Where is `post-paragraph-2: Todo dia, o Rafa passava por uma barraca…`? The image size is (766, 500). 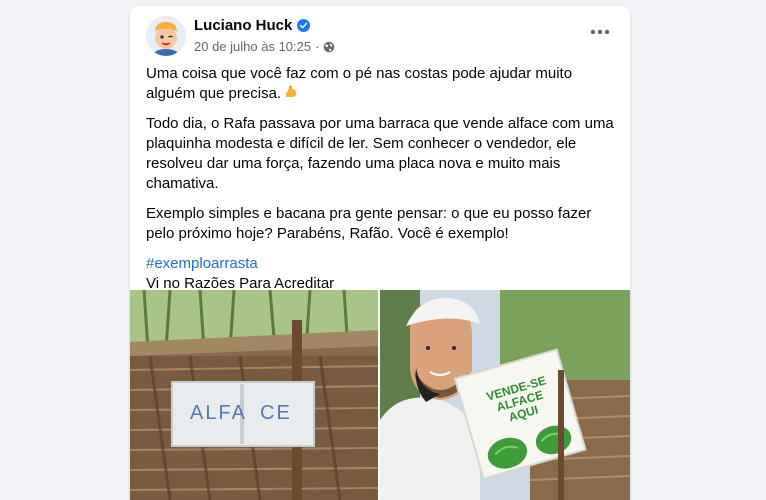
post-paragraph-2: Todo dia, o Rafa passava por uma barraca… is located at coordinates (380, 153).